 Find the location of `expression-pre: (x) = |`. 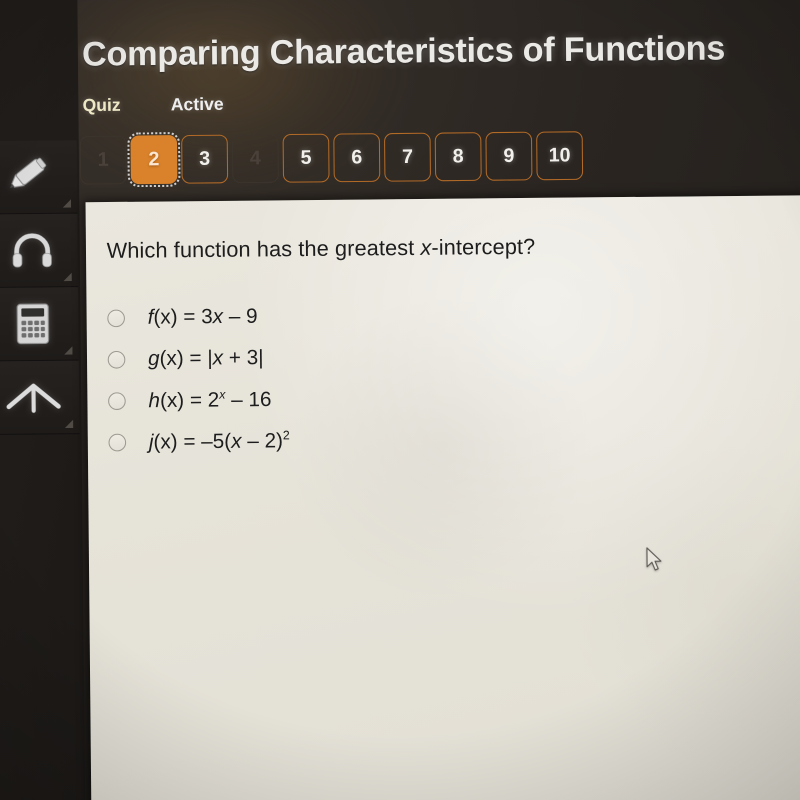

expression-pre: (x) = | is located at coordinates (186, 358).